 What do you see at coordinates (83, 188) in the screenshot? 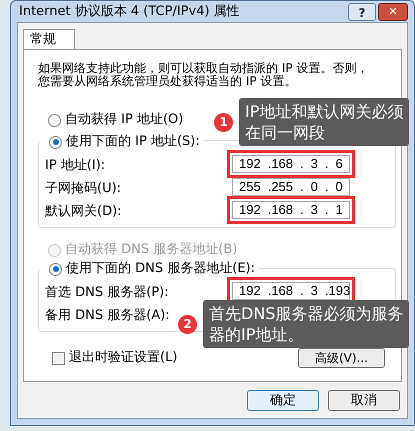
I see `field-label: 子网掩码(U):` at bounding box center [83, 188].